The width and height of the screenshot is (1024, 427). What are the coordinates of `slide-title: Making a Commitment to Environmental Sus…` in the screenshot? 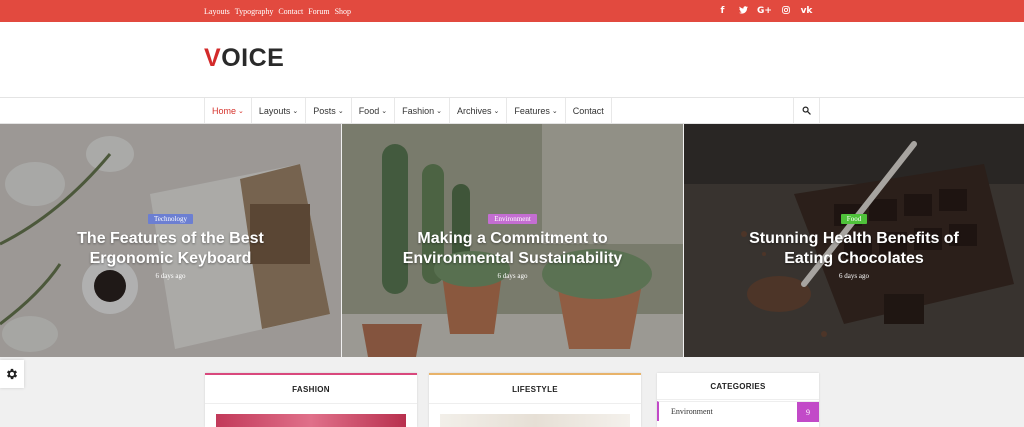 It's located at (512, 249).